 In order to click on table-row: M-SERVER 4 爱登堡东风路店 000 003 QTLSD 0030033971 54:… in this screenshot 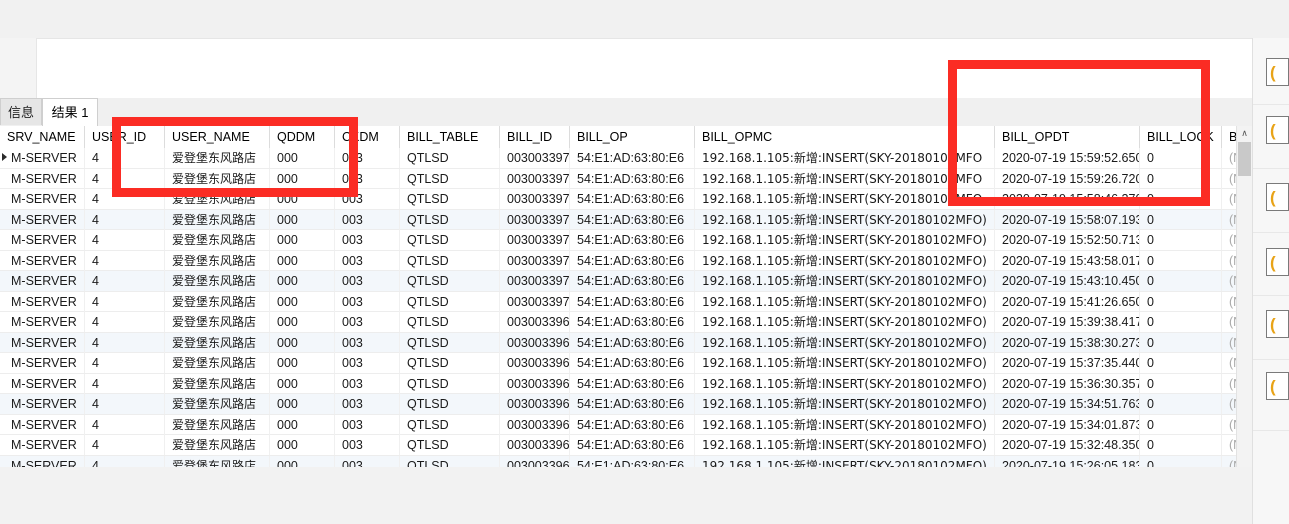, I will do `click(626, 281)`.